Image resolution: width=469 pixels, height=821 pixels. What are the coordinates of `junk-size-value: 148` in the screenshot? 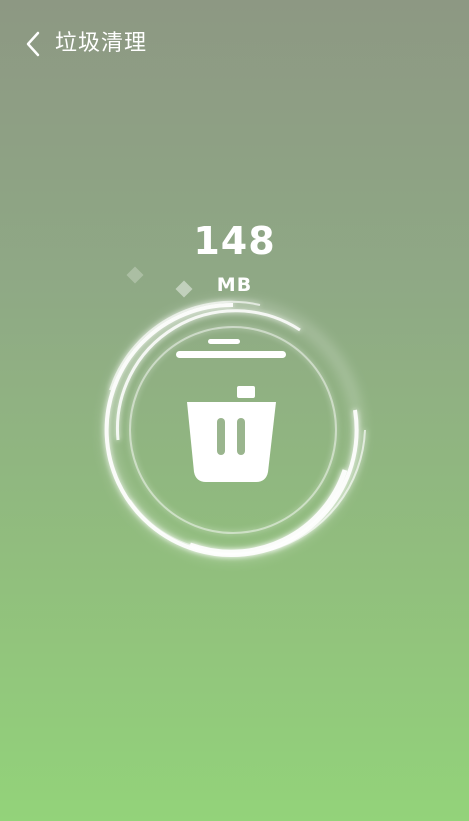 It's located at (234, 241).